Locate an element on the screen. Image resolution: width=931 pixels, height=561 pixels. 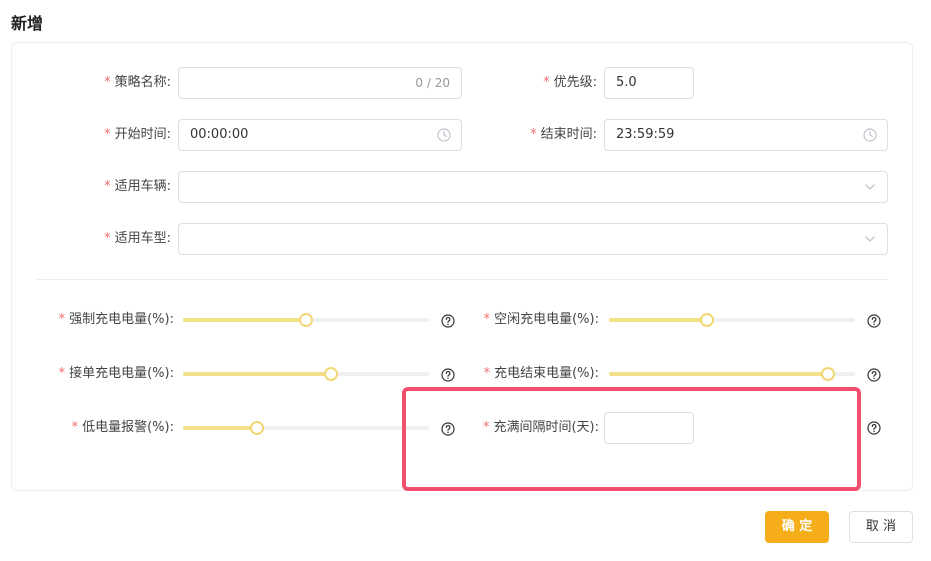
section-divider is located at coordinates (462, 279).